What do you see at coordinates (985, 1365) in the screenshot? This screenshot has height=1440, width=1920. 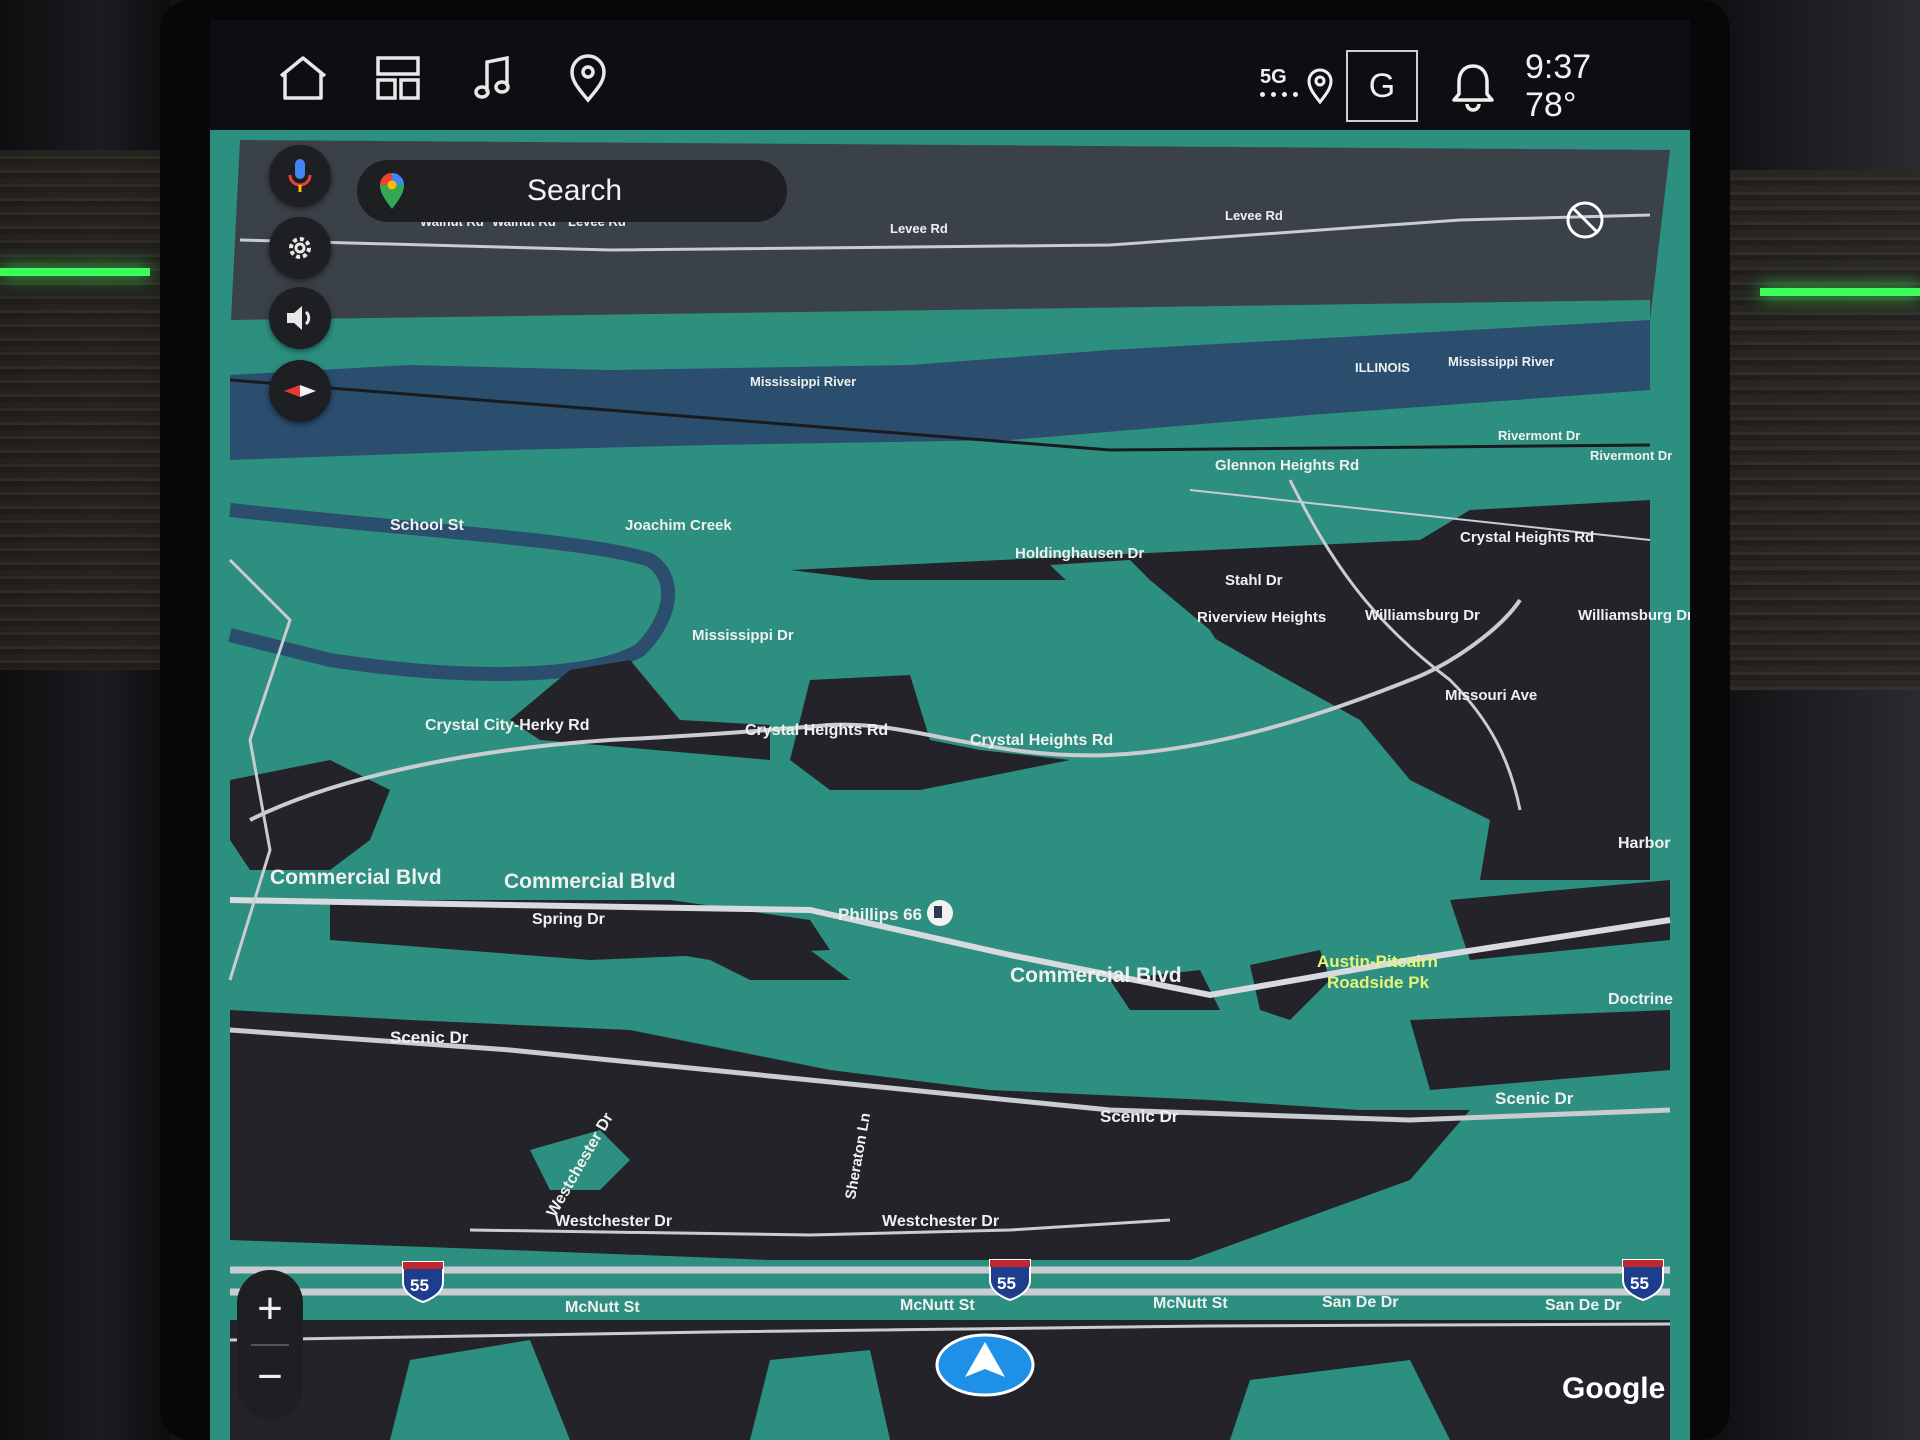 I see `current-location-arrow-icon` at bounding box center [985, 1365].